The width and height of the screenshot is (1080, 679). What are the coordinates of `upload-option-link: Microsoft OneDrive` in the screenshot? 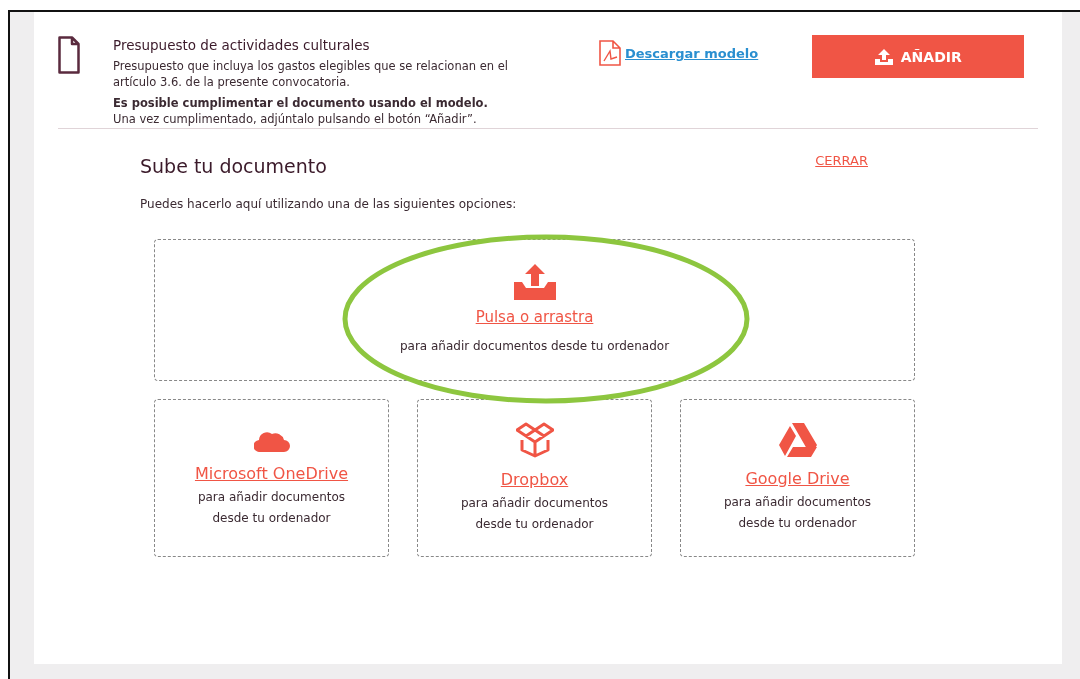 It's located at (271, 473).